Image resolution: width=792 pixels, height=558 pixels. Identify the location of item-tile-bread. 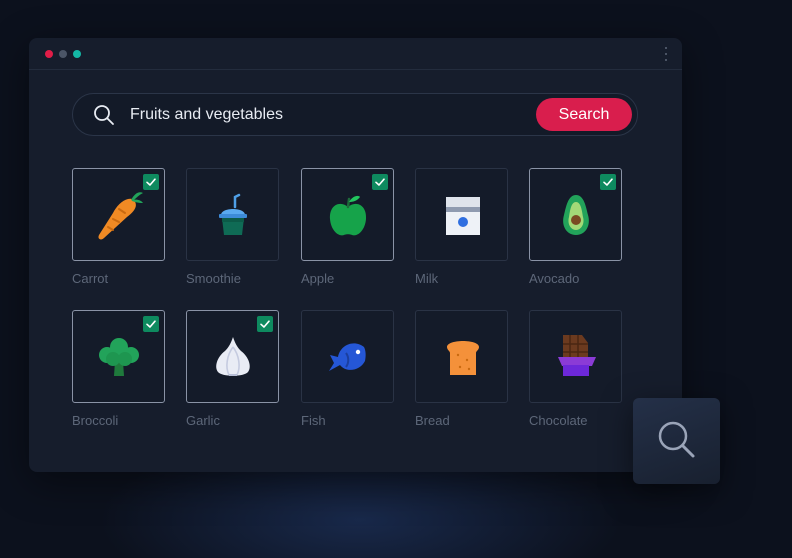
(461, 356).